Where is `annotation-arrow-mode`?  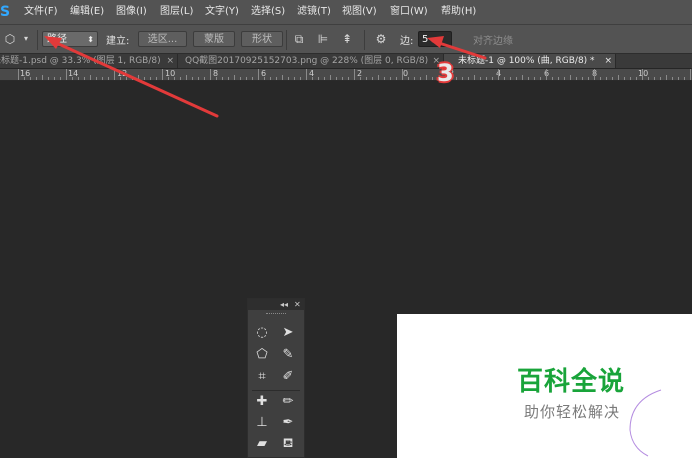
annotation-arrow-mode is located at coordinates (133, 78).